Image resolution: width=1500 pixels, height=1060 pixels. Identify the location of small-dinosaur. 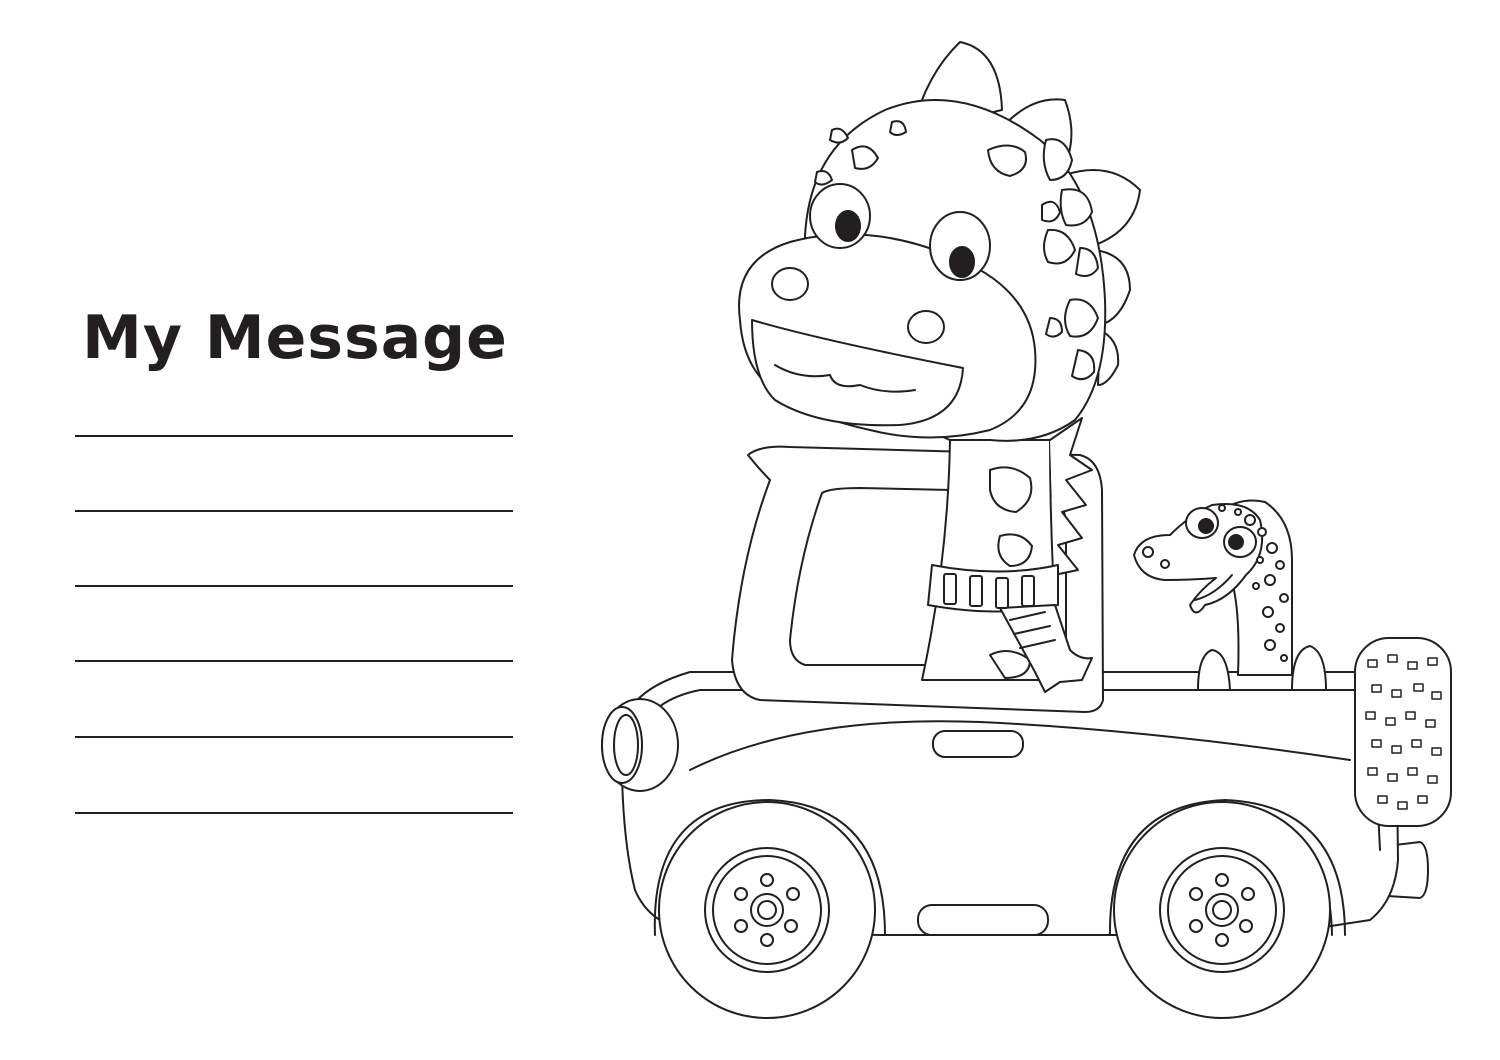
(1230, 595).